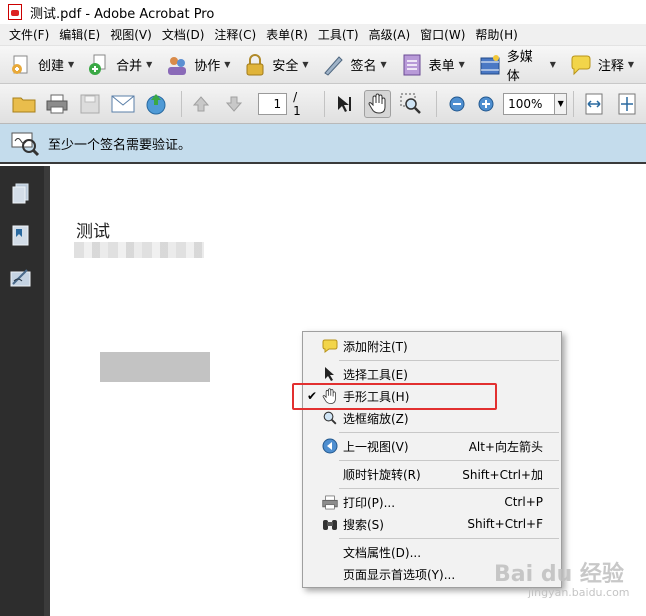 The height and width of the screenshot is (616, 646). I want to click on menu-view: 视图(V), so click(131, 35).